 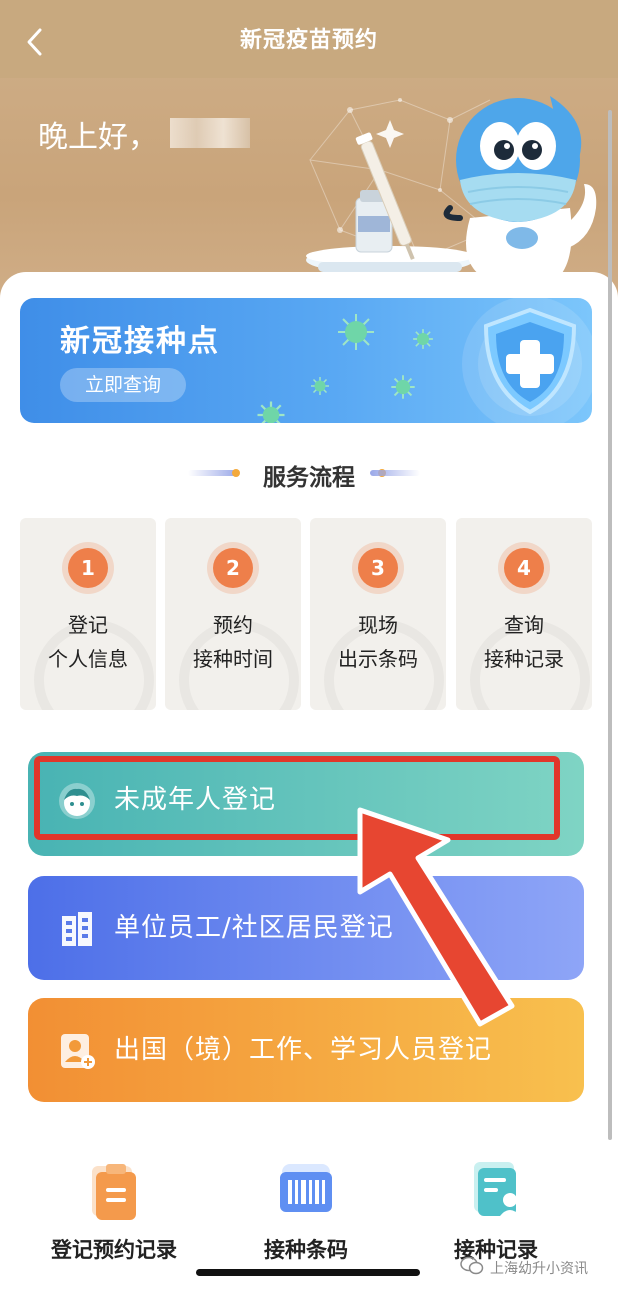 What do you see at coordinates (233, 642) in the screenshot?
I see `step-label: 预约 接种时间` at bounding box center [233, 642].